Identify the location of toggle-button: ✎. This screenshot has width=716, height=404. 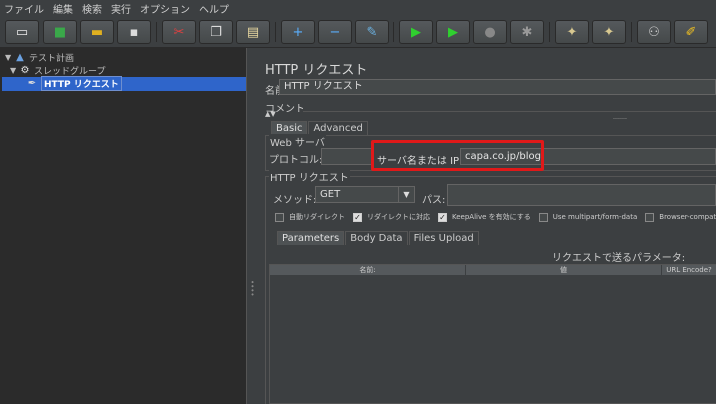
(372, 32).